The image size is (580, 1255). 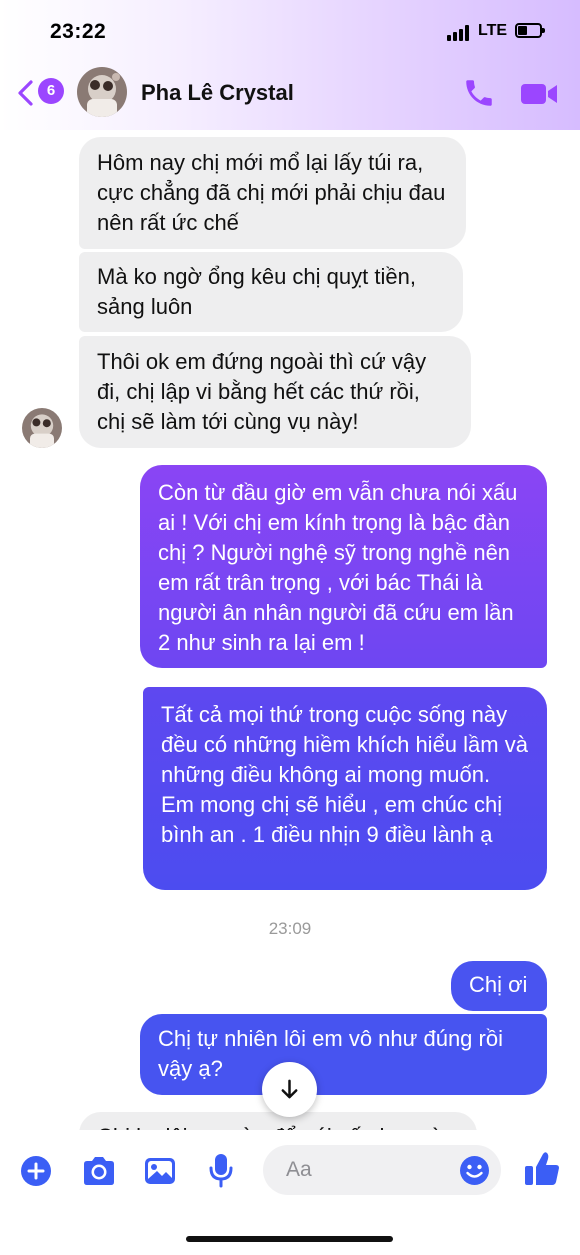 What do you see at coordinates (102, 92) in the screenshot?
I see `contact-avatar` at bounding box center [102, 92].